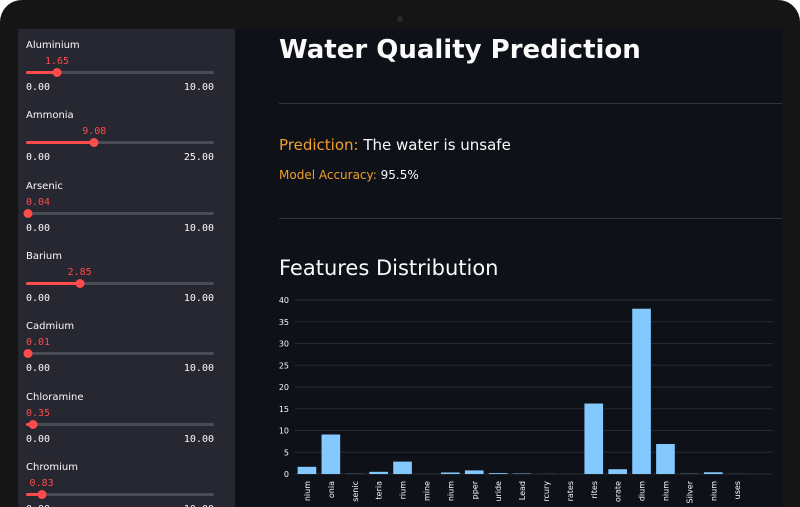 This screenshot has height=507, width=800. Describe the element at coordinates (399, 175) in the screenshot. I see `accuracy-value: 95.5%` at that location.